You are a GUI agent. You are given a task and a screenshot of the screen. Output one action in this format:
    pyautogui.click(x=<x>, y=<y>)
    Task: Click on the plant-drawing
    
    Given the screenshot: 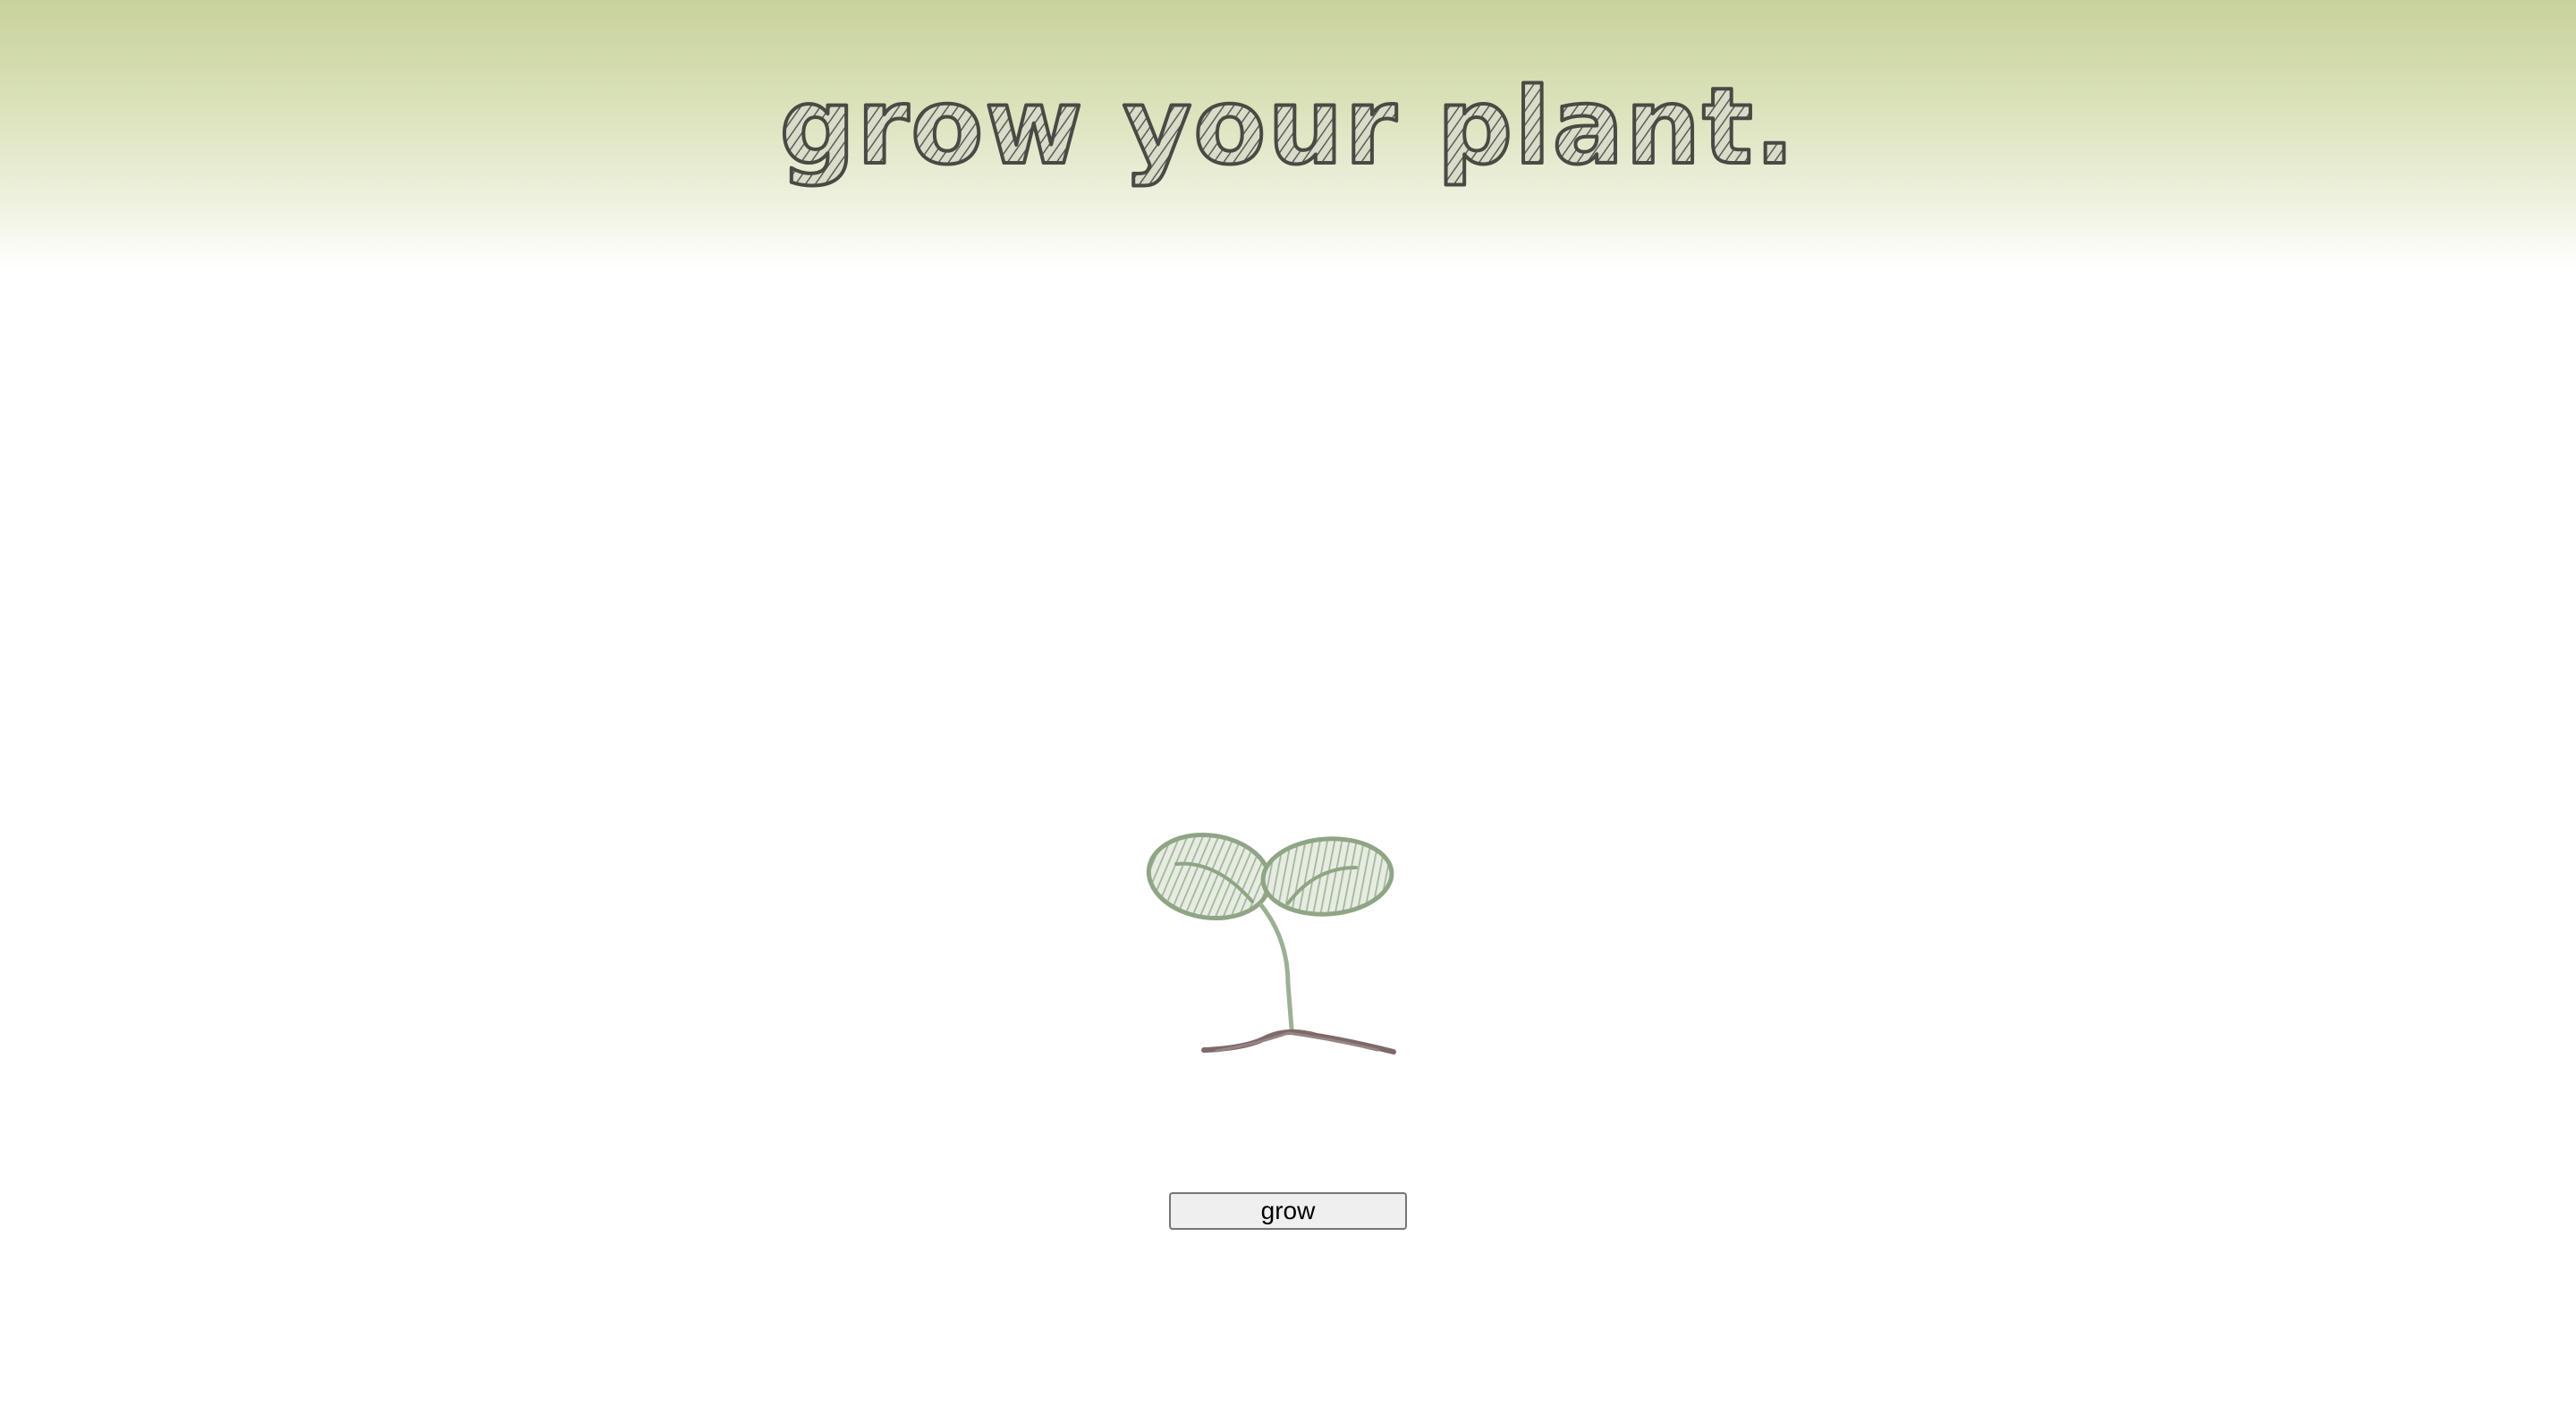 What is the action you would take?
    pyautogui.click(x=1271, y=943)
    